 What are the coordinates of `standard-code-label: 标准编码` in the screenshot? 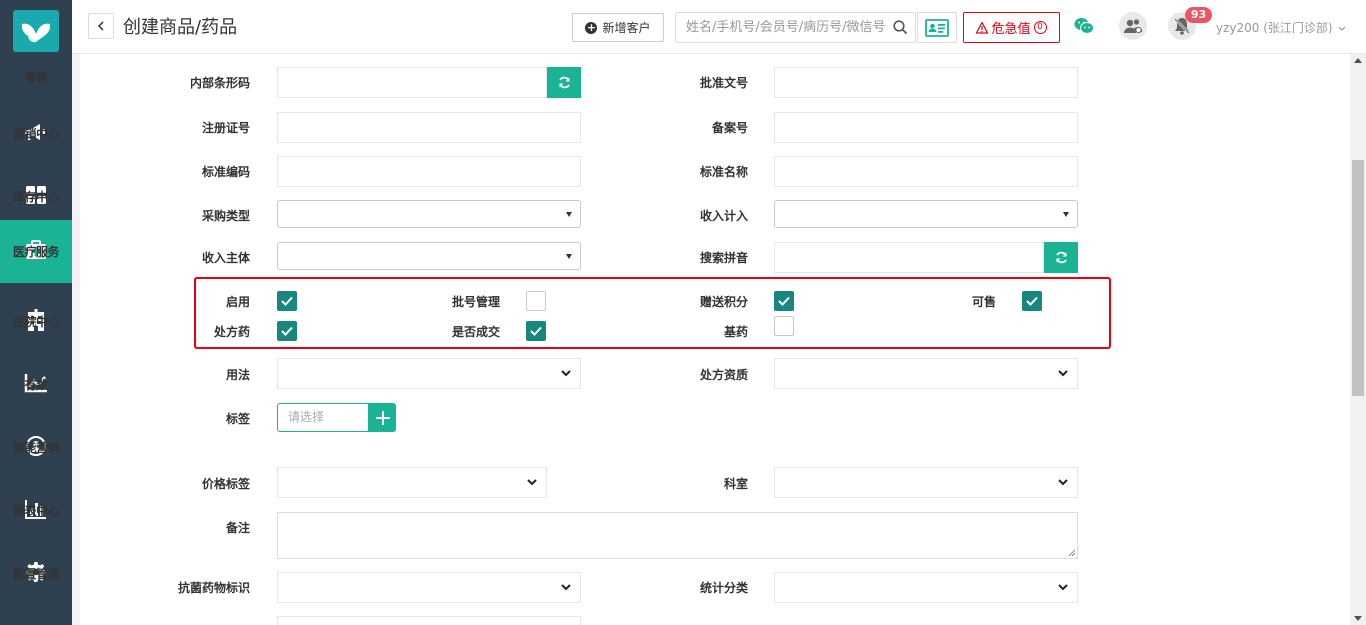 It's located at (225, 172).